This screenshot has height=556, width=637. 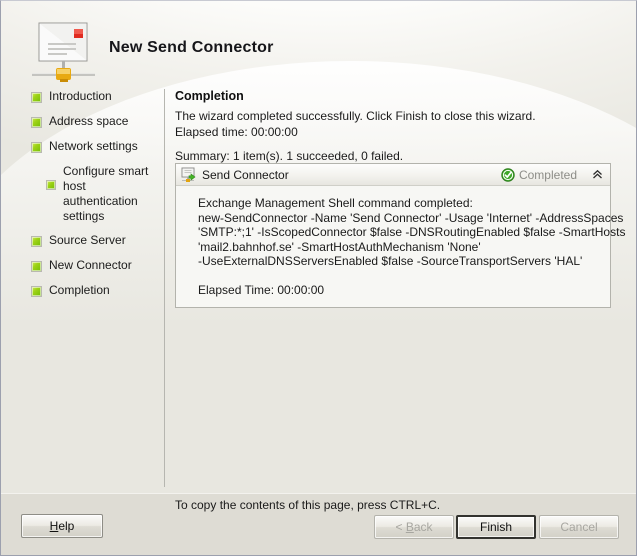 I want to click on finish-button: Finish, so click(x=496, y=527).